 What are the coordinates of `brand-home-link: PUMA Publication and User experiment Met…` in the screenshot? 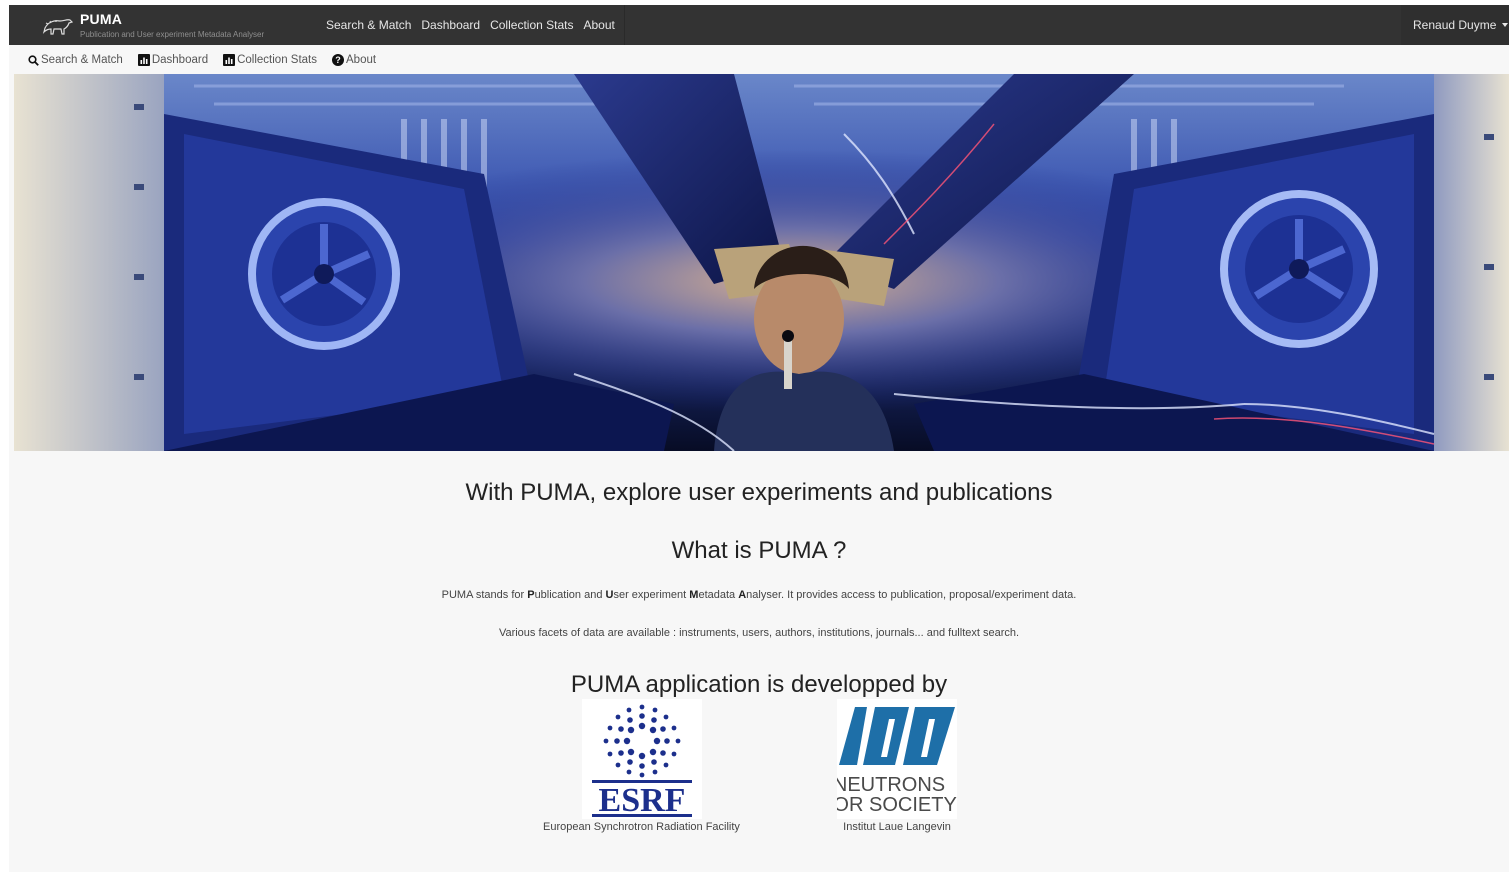 It's located at (153, 25).